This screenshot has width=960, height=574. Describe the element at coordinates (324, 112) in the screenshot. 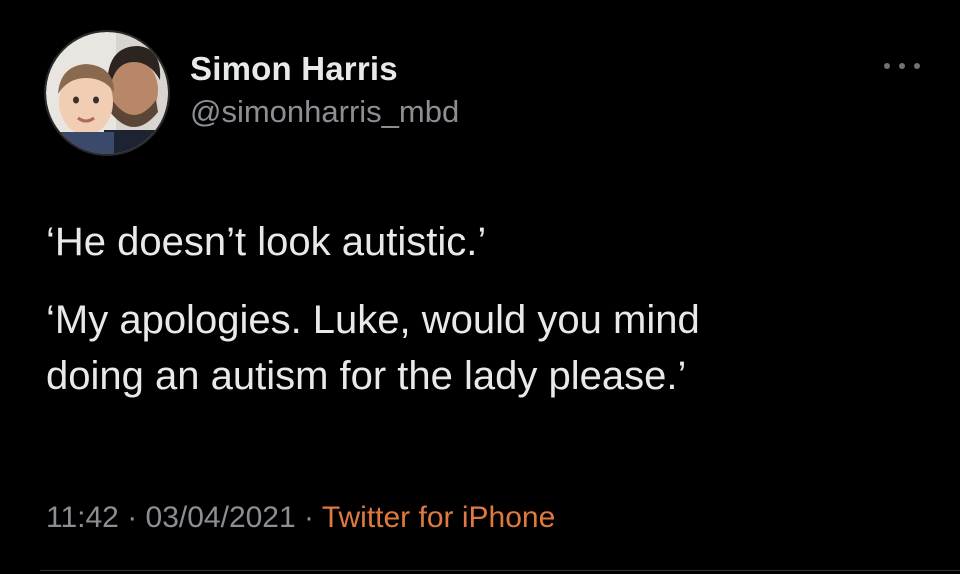

I see `author-handle: @simonharris_mbd` at that location.